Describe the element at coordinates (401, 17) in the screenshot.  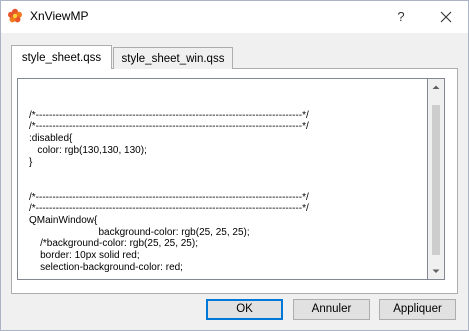
I see `help-button: ?` at that location.